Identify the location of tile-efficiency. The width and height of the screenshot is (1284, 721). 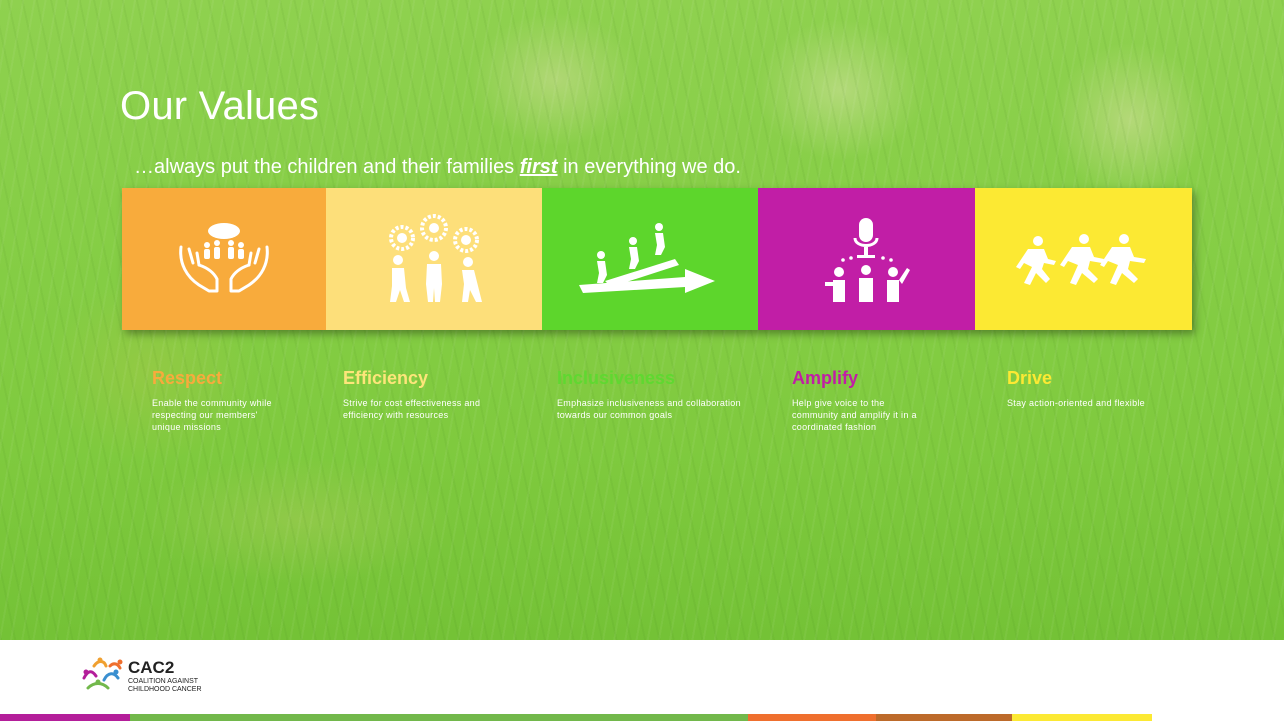
(434, 259).